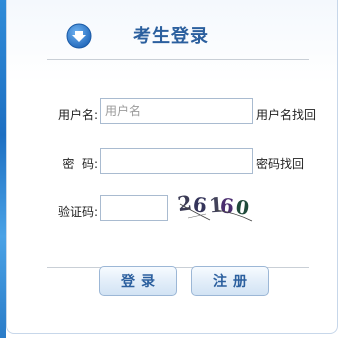  Describe the element at coordinates (171, 36) in the screenshot. I see `page-title: 考生登录` at that location.